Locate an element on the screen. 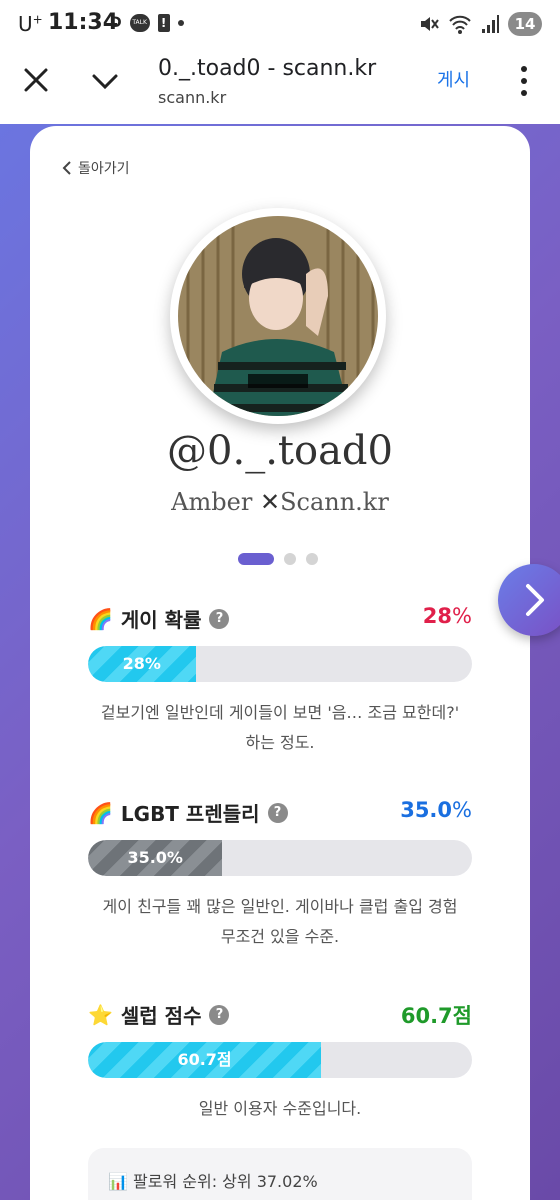 The height and width of the screenshot is (1200, 560). page-title: 0._.toad0 - scann.kr is located at coordinates (267, 68).